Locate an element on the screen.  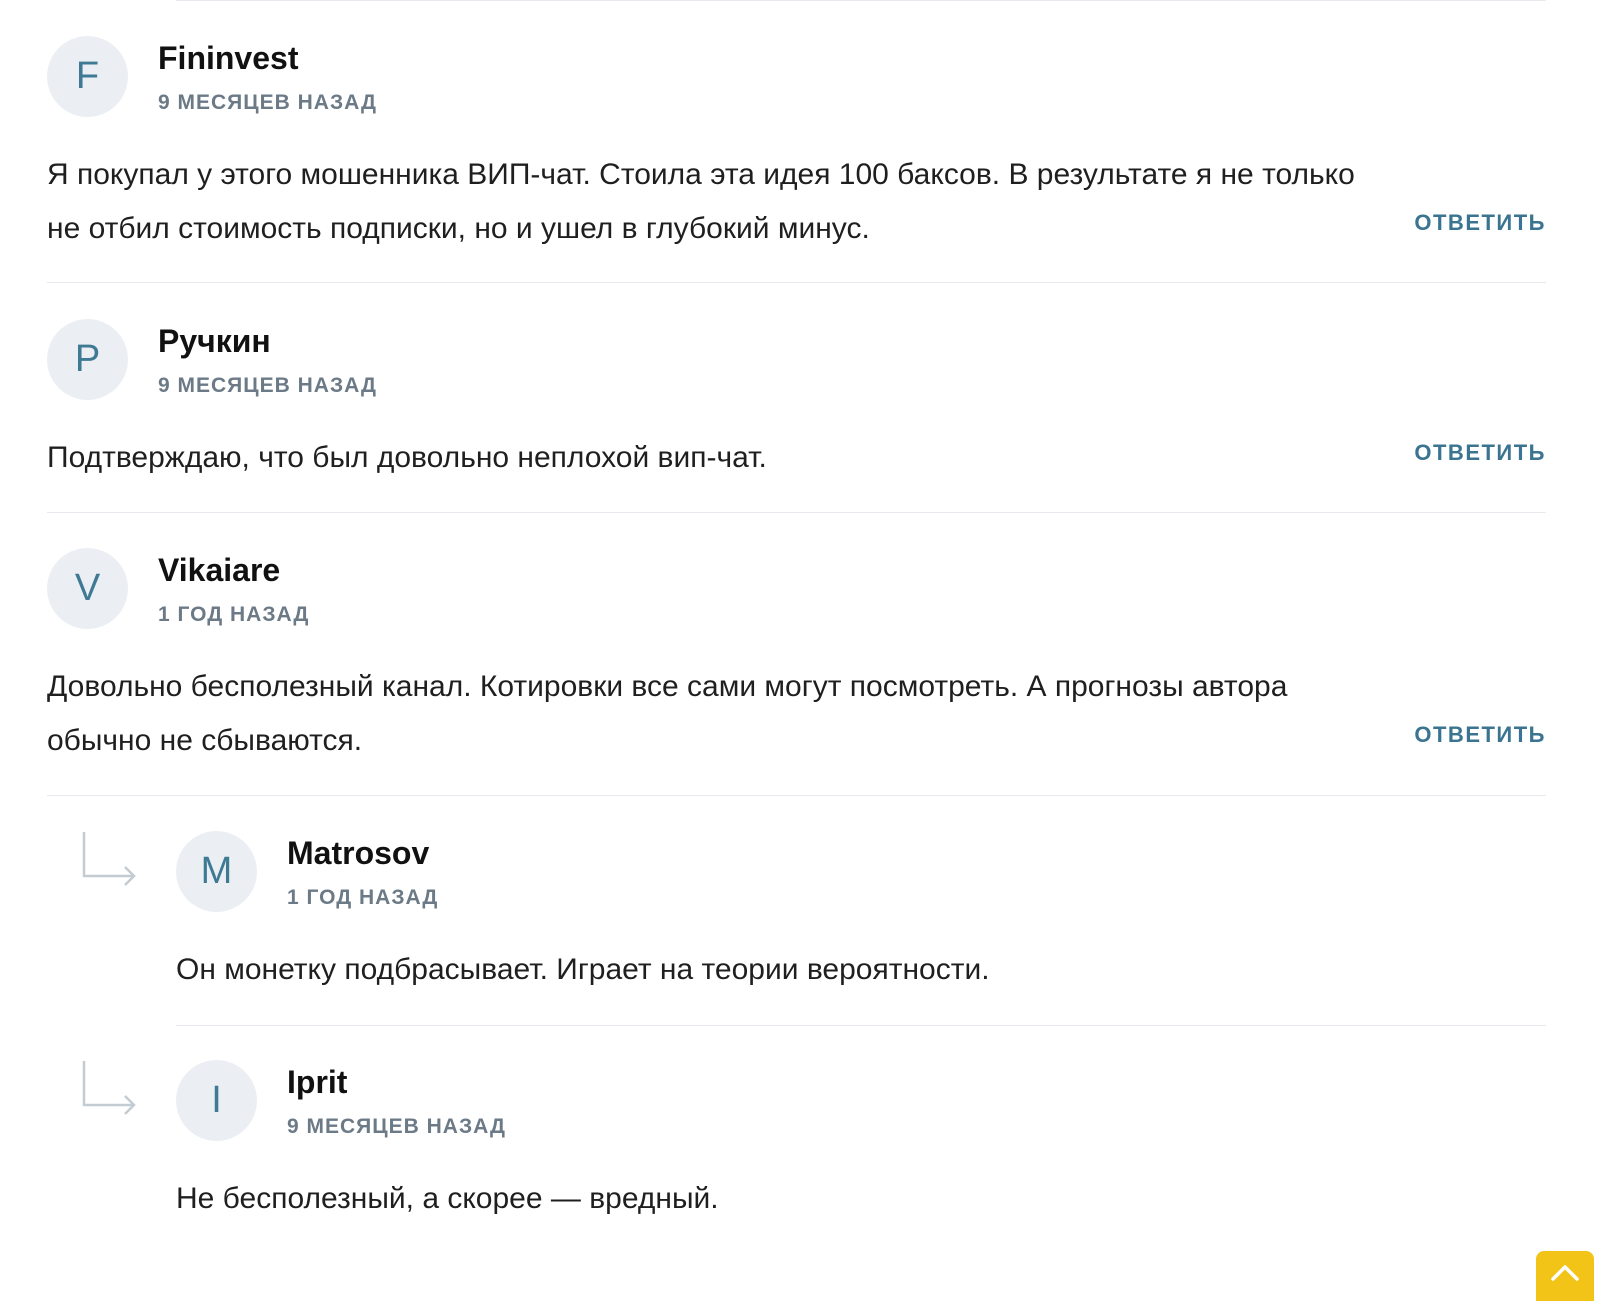
comment-author: Ручкин is located at coordinates (214, 341).